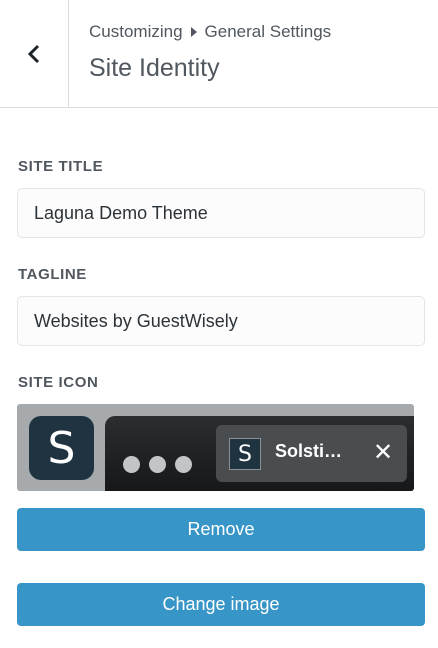 The image size is (438, 648). I want to click on site-title-input, so click(221, 213).